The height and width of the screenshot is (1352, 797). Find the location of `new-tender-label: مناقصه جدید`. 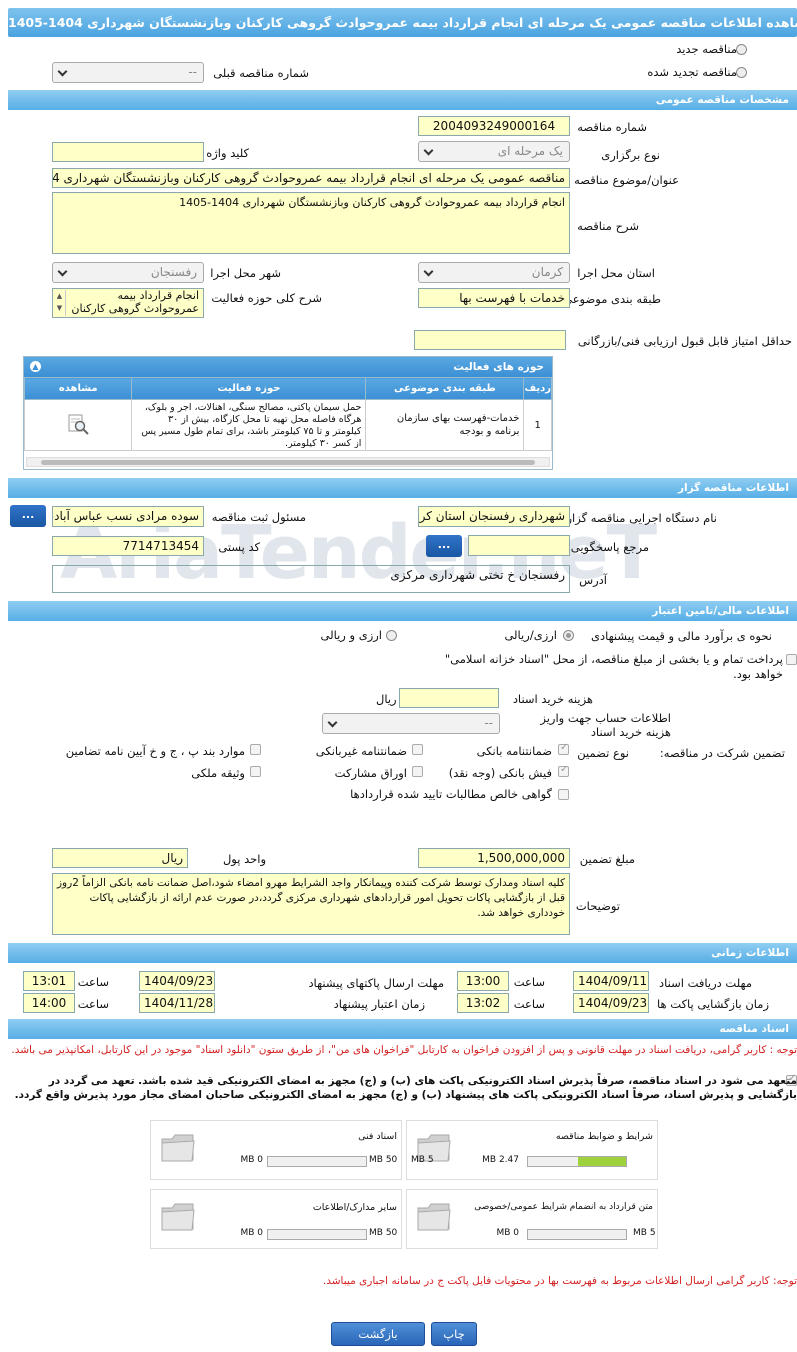

new-tender-label: مناقصه جدید is located at coordinates (706, 49).